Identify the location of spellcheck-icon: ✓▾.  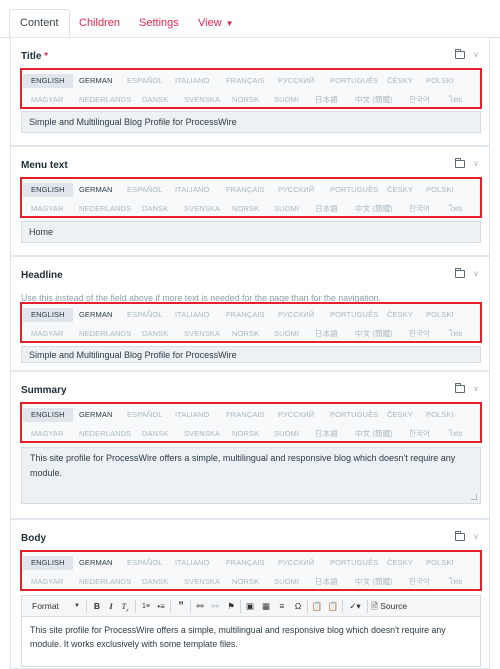
(355, 606).